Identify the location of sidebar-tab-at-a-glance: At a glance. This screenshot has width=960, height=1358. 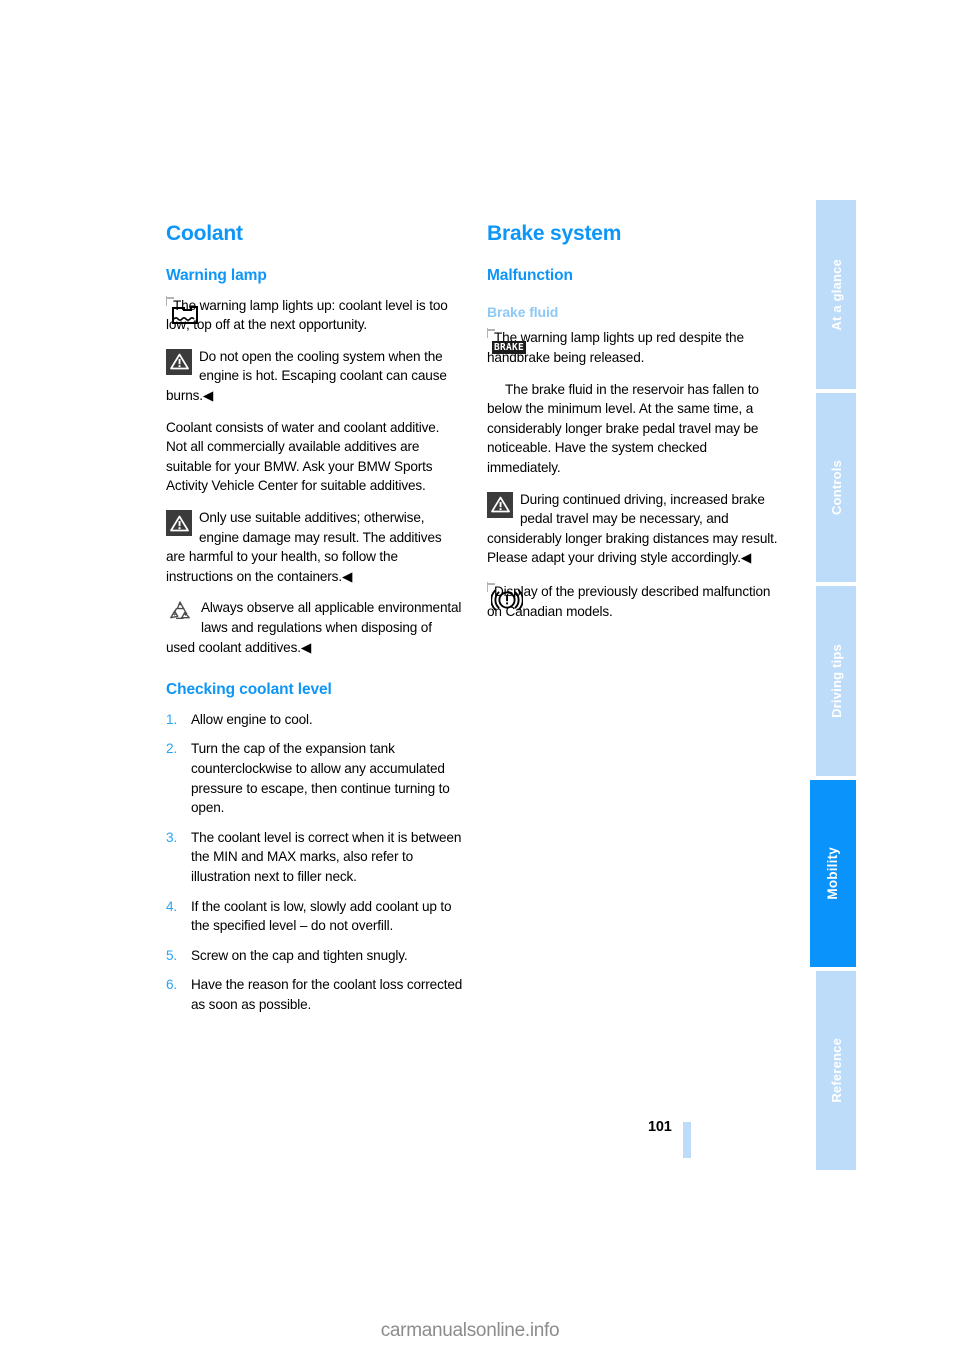
(836, 295).